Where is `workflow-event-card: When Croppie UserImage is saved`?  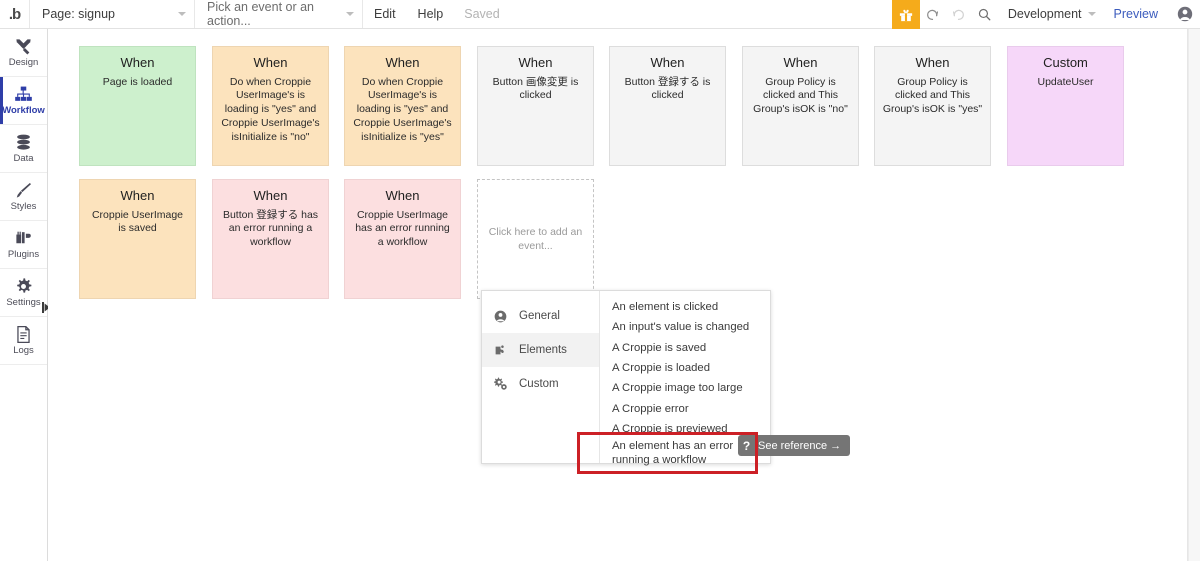 workflow-event-card: When Croppie UserImage is saved is located at coordinates (137, 239).